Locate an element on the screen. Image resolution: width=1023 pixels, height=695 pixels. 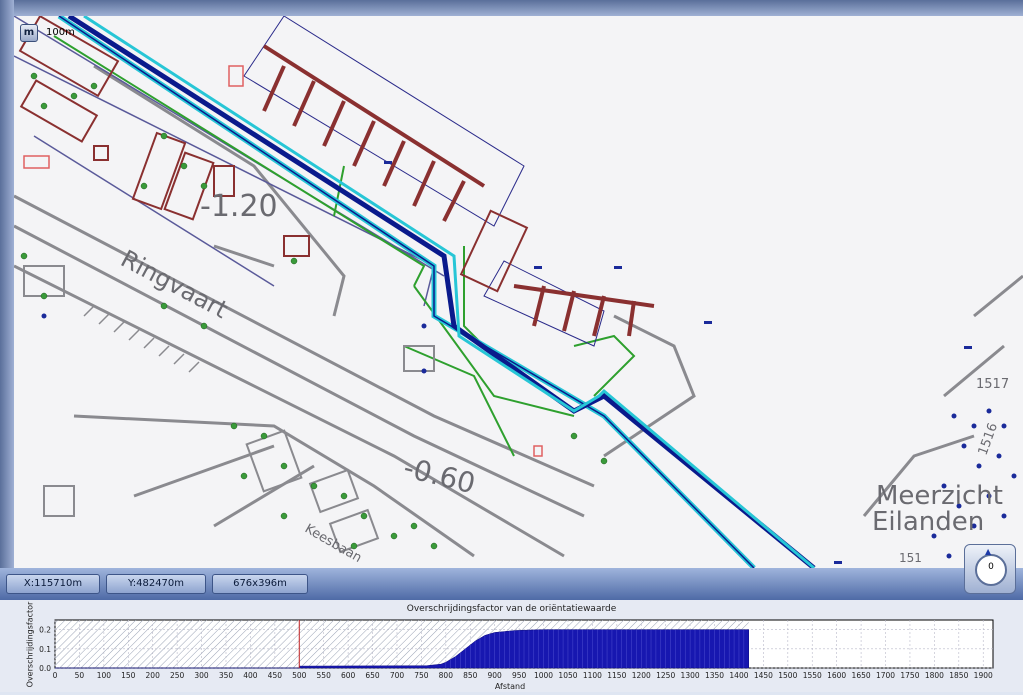
x-tick-label: 1650 is located at coordinates (861, 675).